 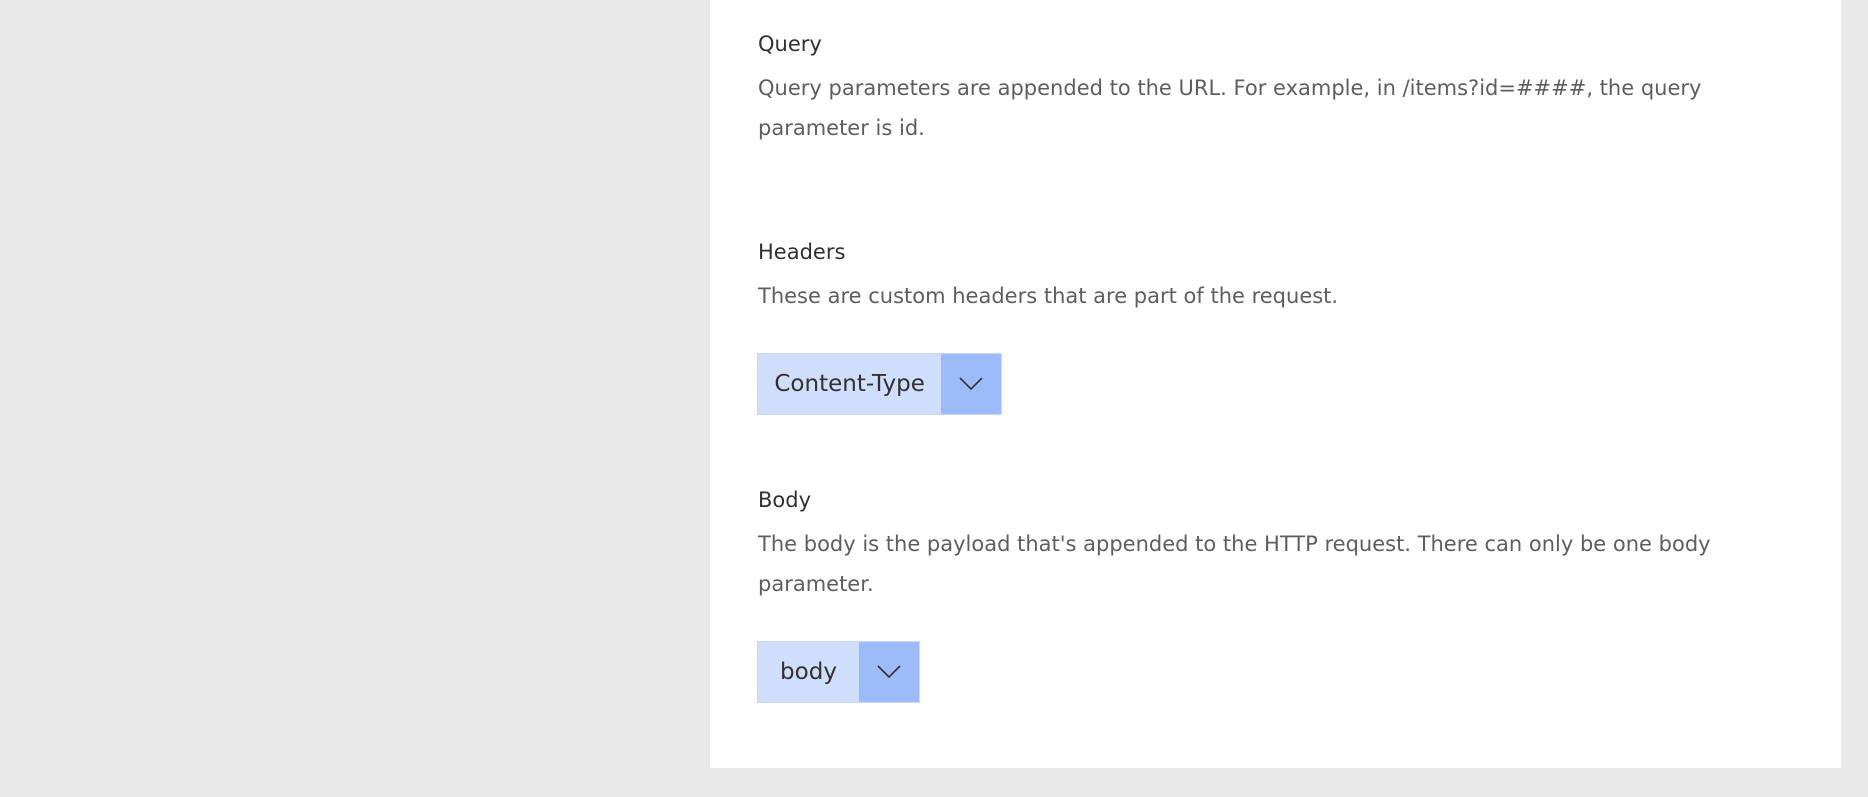 What do you see at coordinates (802, 252) in the screenshot?
I see `headers-section-title: Headers` at bounding box center [802, 252].